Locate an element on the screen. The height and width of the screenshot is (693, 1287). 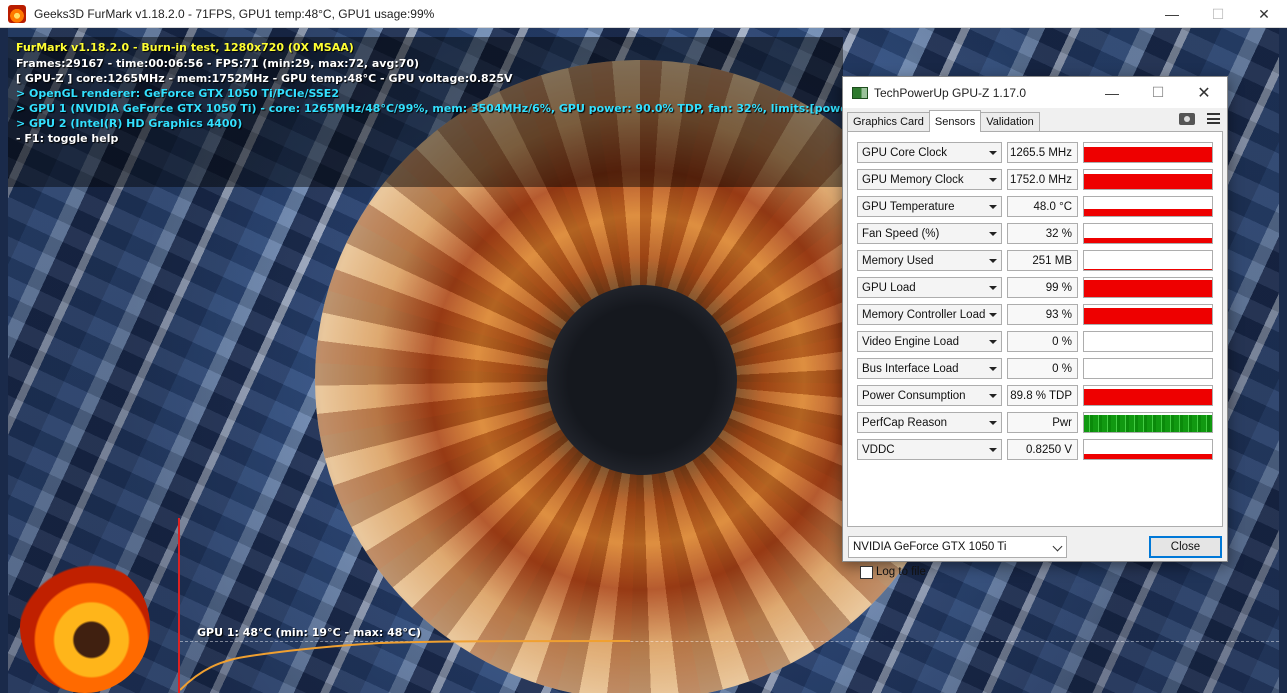
sensor-name-dropdown: VDDC is located at coordinates (929, 449).